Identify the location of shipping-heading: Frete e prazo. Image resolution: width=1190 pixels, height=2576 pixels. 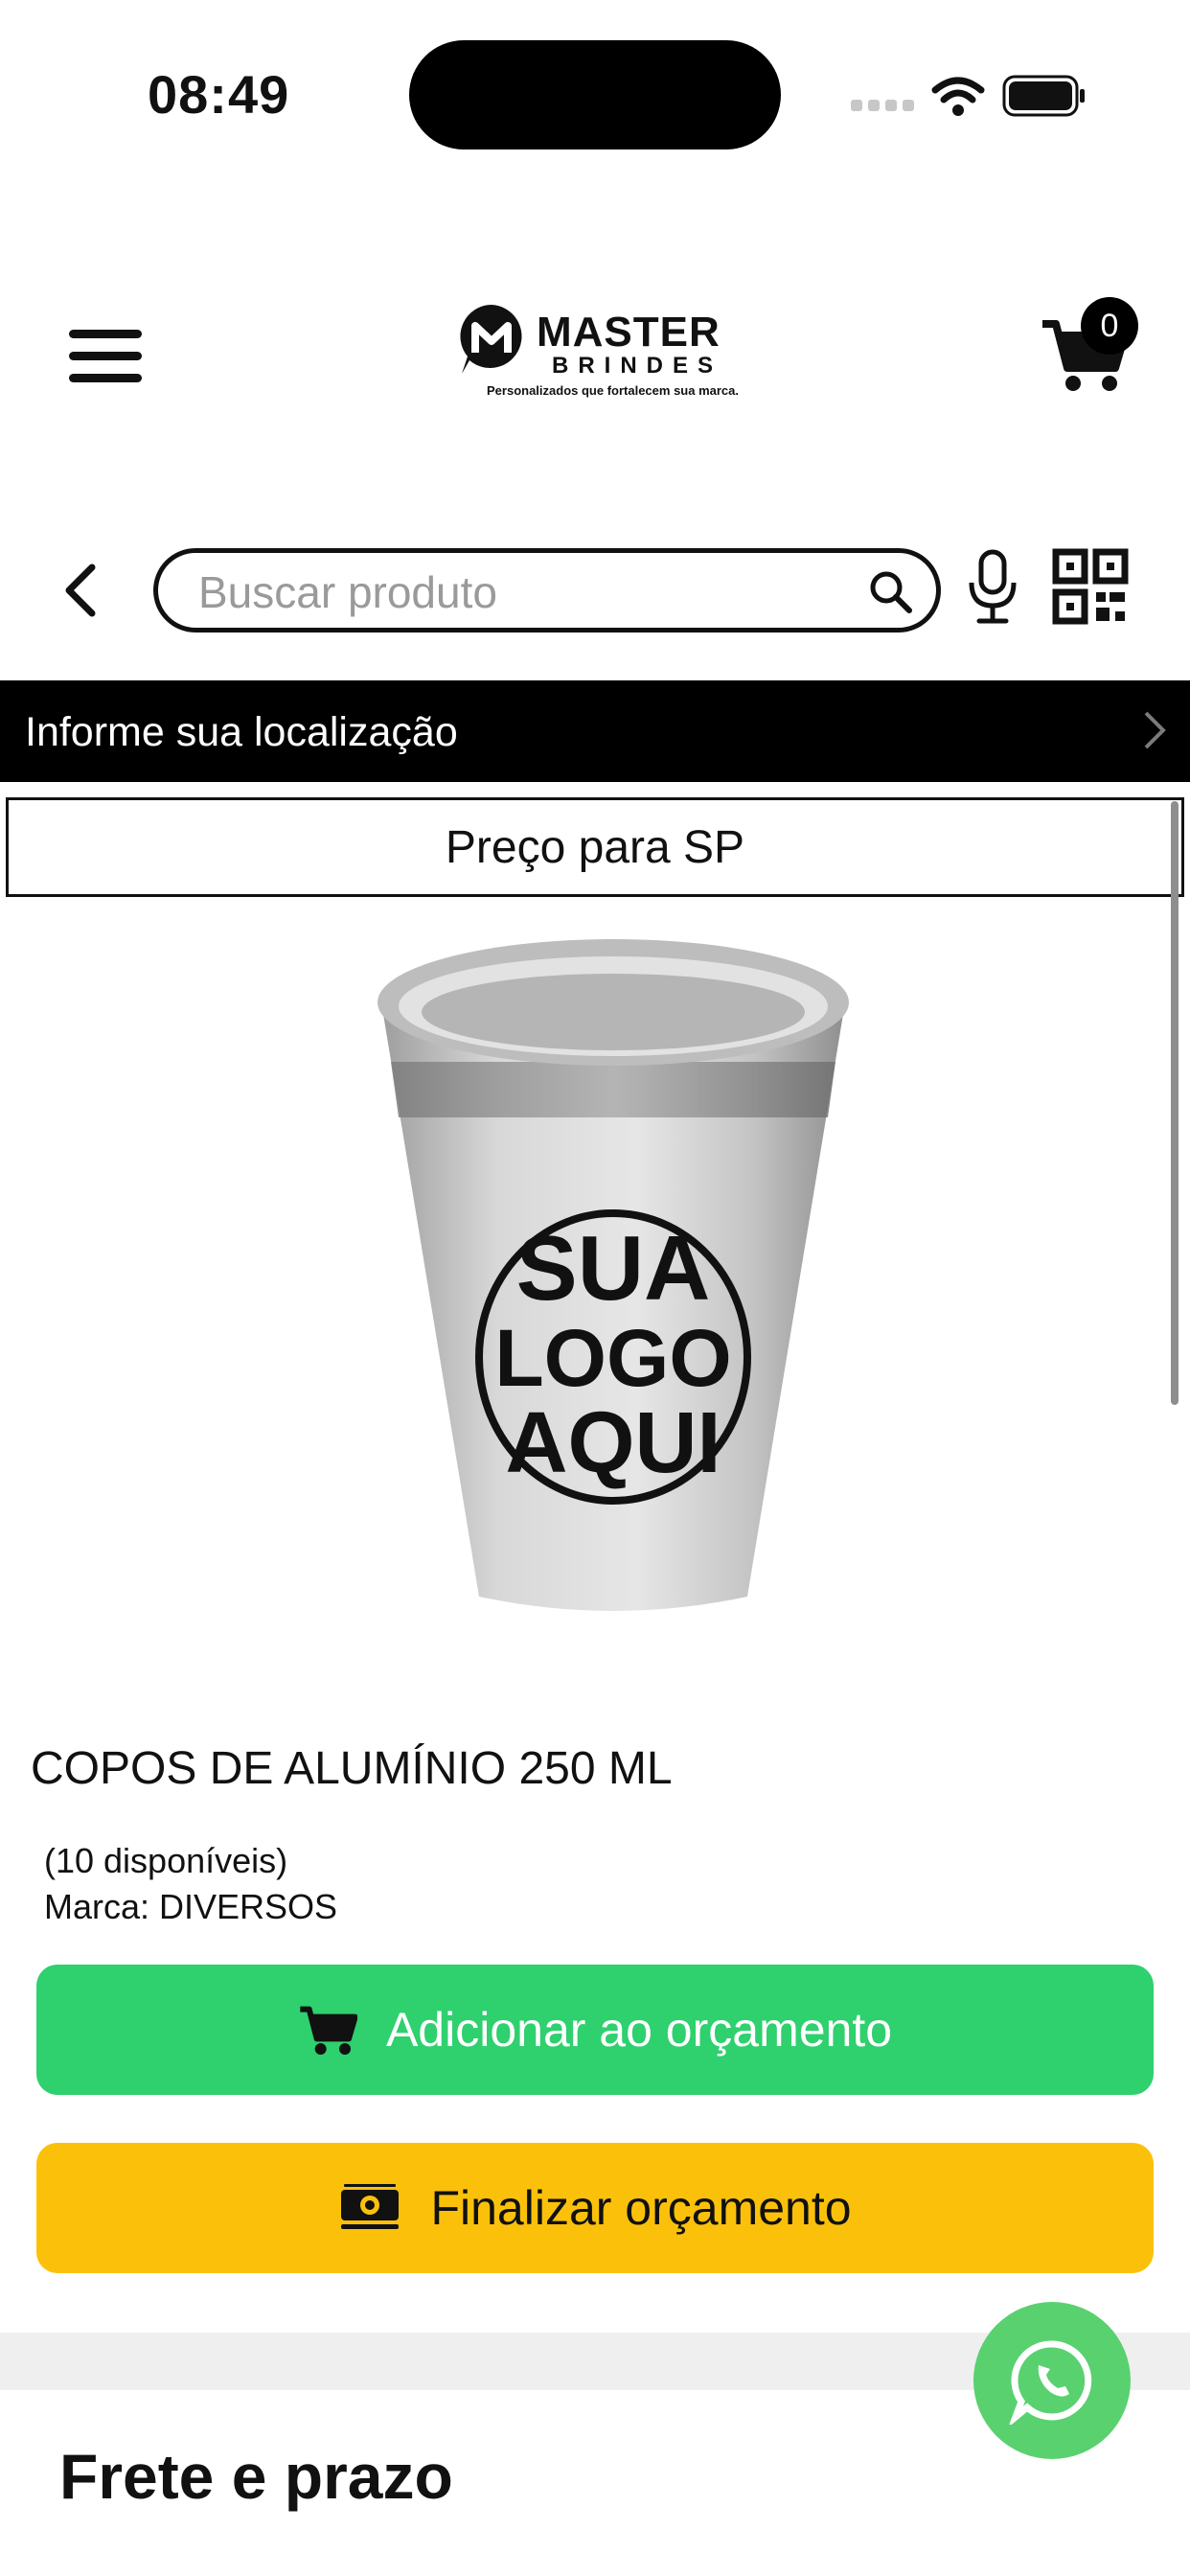
(256, 2476).